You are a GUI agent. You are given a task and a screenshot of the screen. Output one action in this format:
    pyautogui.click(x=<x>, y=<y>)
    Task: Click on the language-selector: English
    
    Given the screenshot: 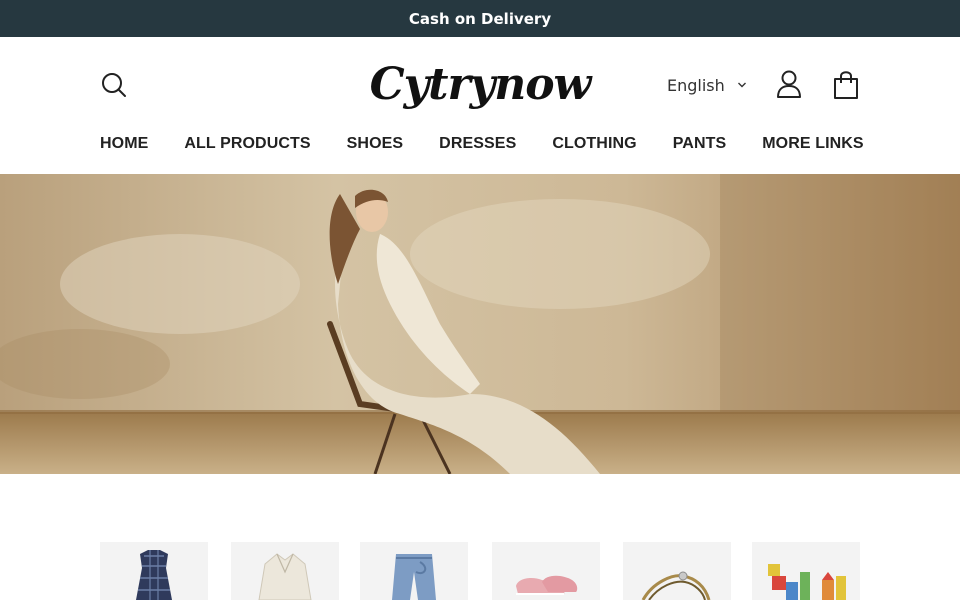 What is the action you would take?
    pyautogui.click(x=707, y=85)
    